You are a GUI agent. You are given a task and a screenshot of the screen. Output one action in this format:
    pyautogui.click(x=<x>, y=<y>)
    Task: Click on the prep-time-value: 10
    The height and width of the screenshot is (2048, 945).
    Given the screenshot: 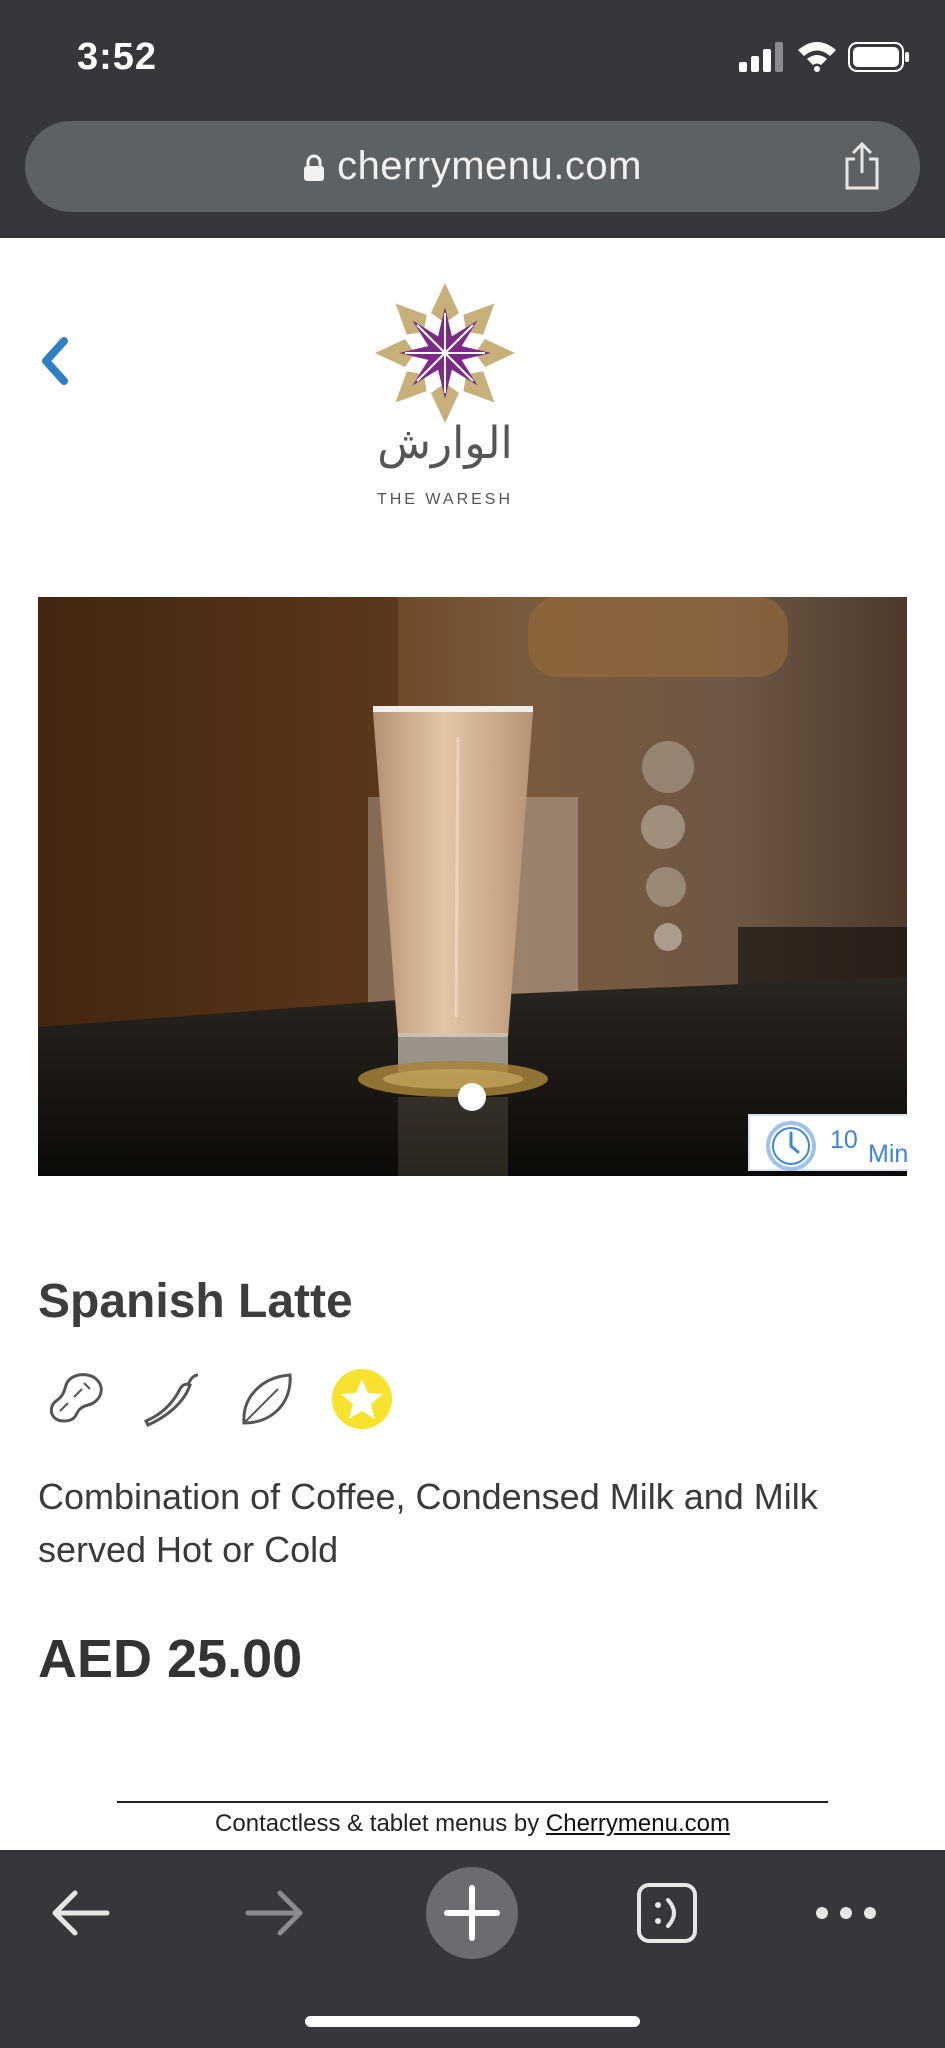 What is the action you would take?
    pyautogui.click(x=844, y=1140)
    